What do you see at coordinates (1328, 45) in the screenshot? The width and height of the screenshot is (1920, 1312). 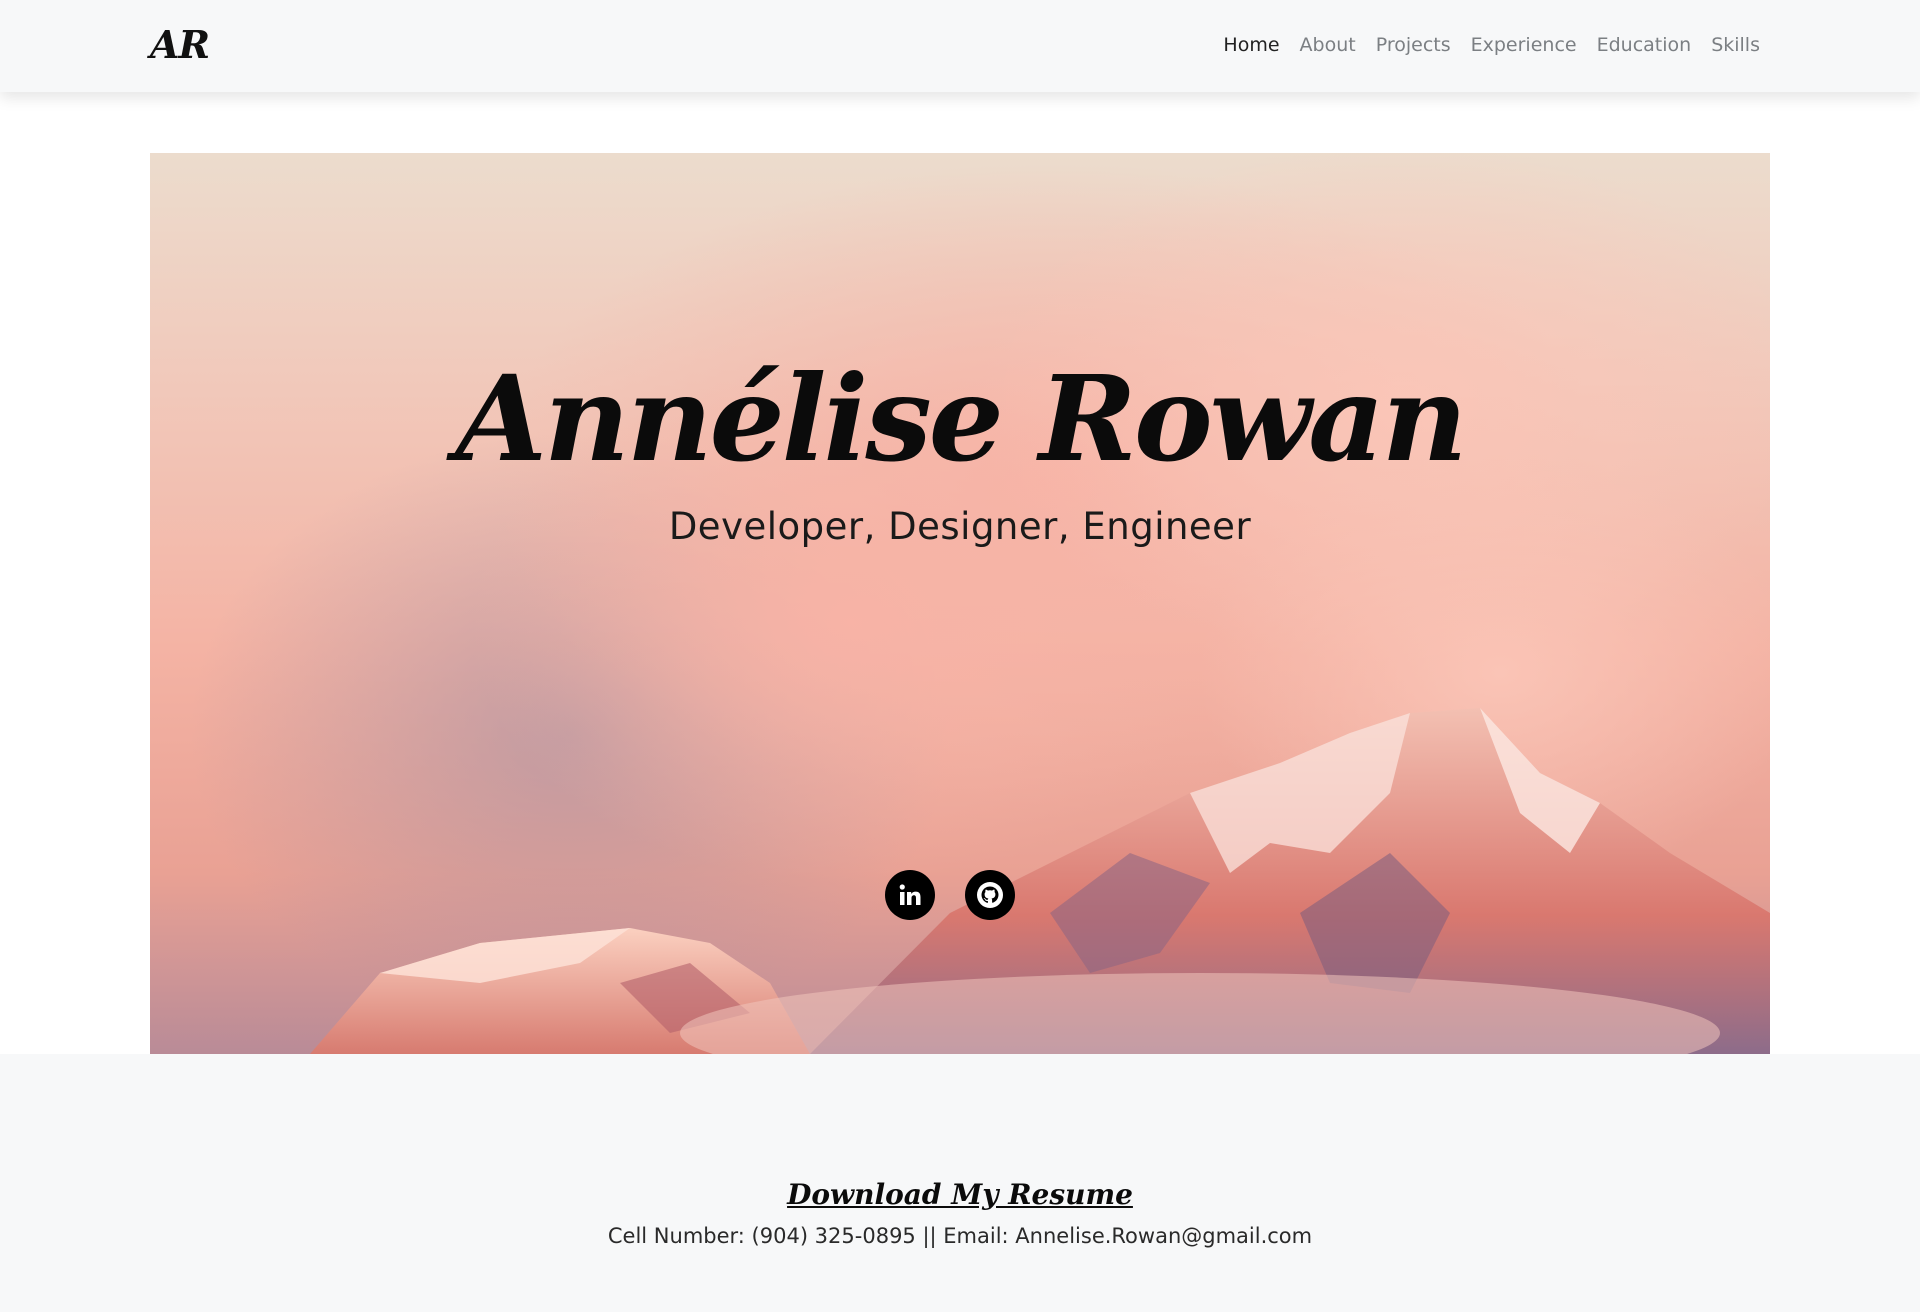 I see `nav-link-about: About` at bounding box center [1328, 45].